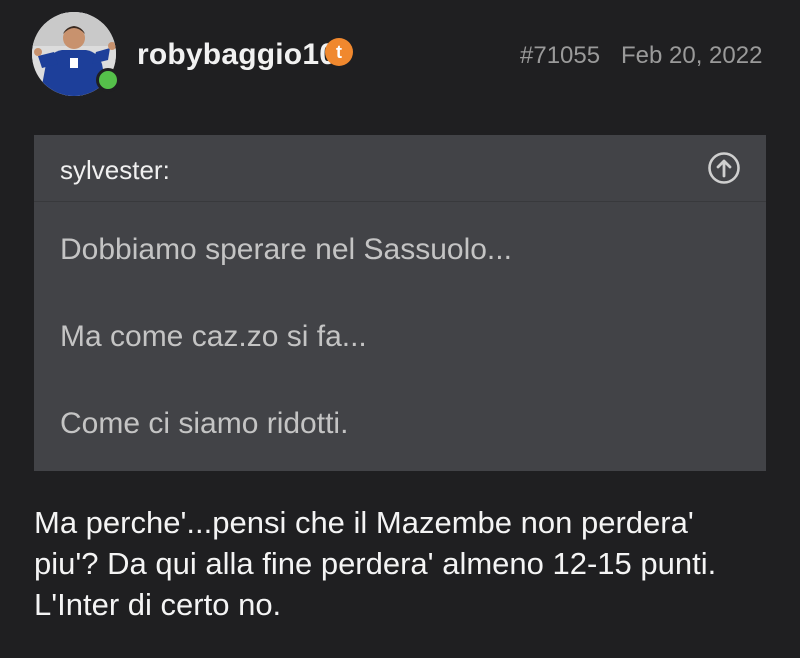 This screenshot has width=800, height=658. I want to click on arrow-up-circle-icon, so click(724, 168).